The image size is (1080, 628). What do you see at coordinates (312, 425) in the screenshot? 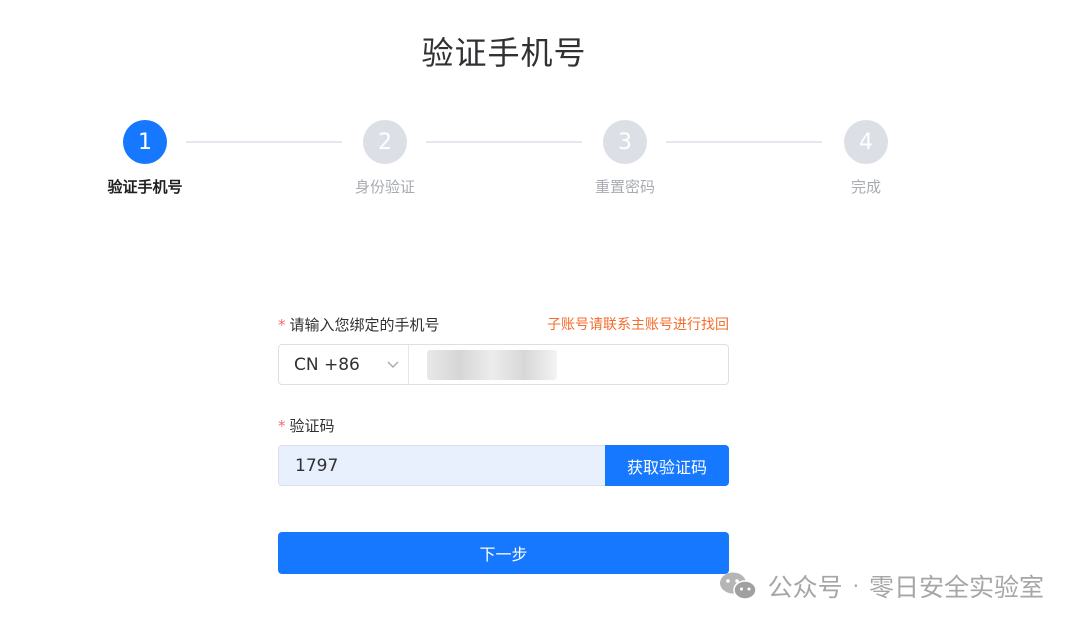
I see `code-label-text: 验证码` at bounding box center [312, 425].